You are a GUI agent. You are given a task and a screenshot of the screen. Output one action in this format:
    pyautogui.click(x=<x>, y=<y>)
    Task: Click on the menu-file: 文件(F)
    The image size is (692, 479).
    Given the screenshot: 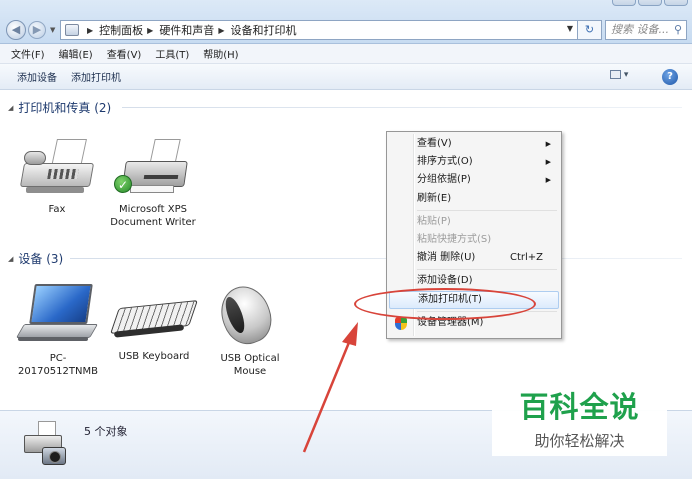 What is the action you would take?
    pyautogui.click(x=28, y=53)
    